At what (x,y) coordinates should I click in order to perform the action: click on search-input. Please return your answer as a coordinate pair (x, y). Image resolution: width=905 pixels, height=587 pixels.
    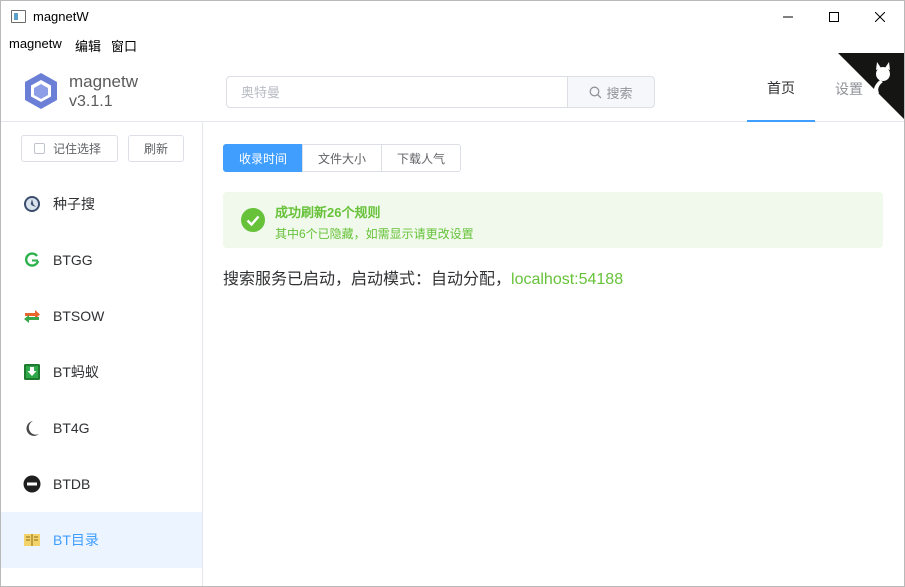
    Looking at the image, I should click on (397, 92).